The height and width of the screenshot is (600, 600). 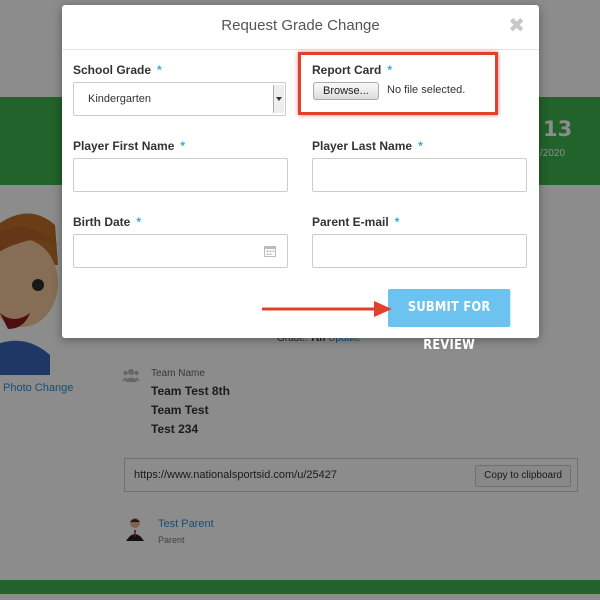 What do you see at coordinates (119, 99) in the screenshot?
I see `school-grade-selected: Kindergarten` at bounding box center [119, 99].